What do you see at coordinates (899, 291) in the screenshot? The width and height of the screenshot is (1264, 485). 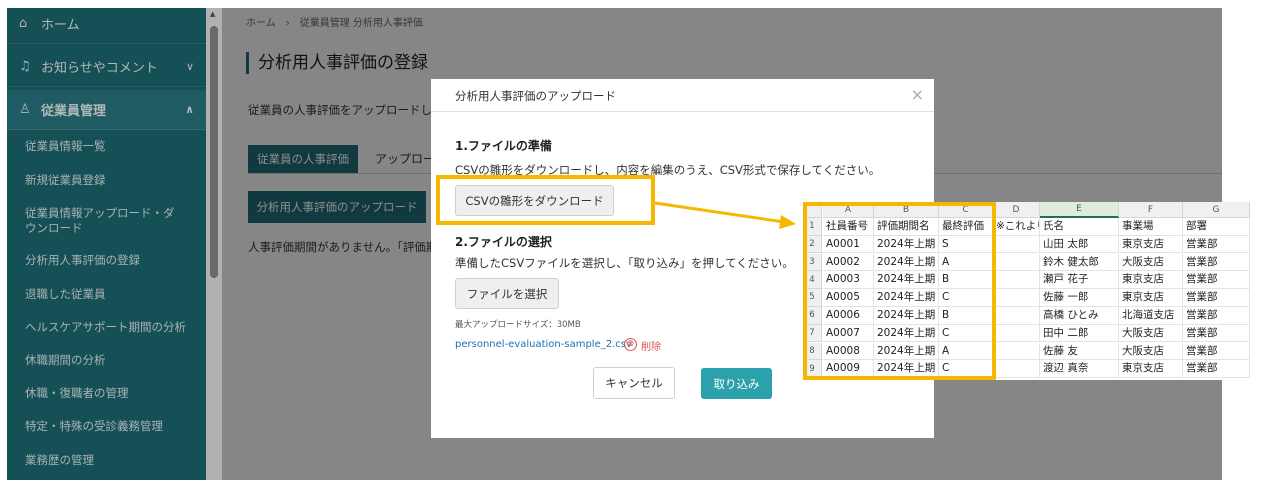 I see `spreadsheet-highlight-box` at bounding box center [899, 291].